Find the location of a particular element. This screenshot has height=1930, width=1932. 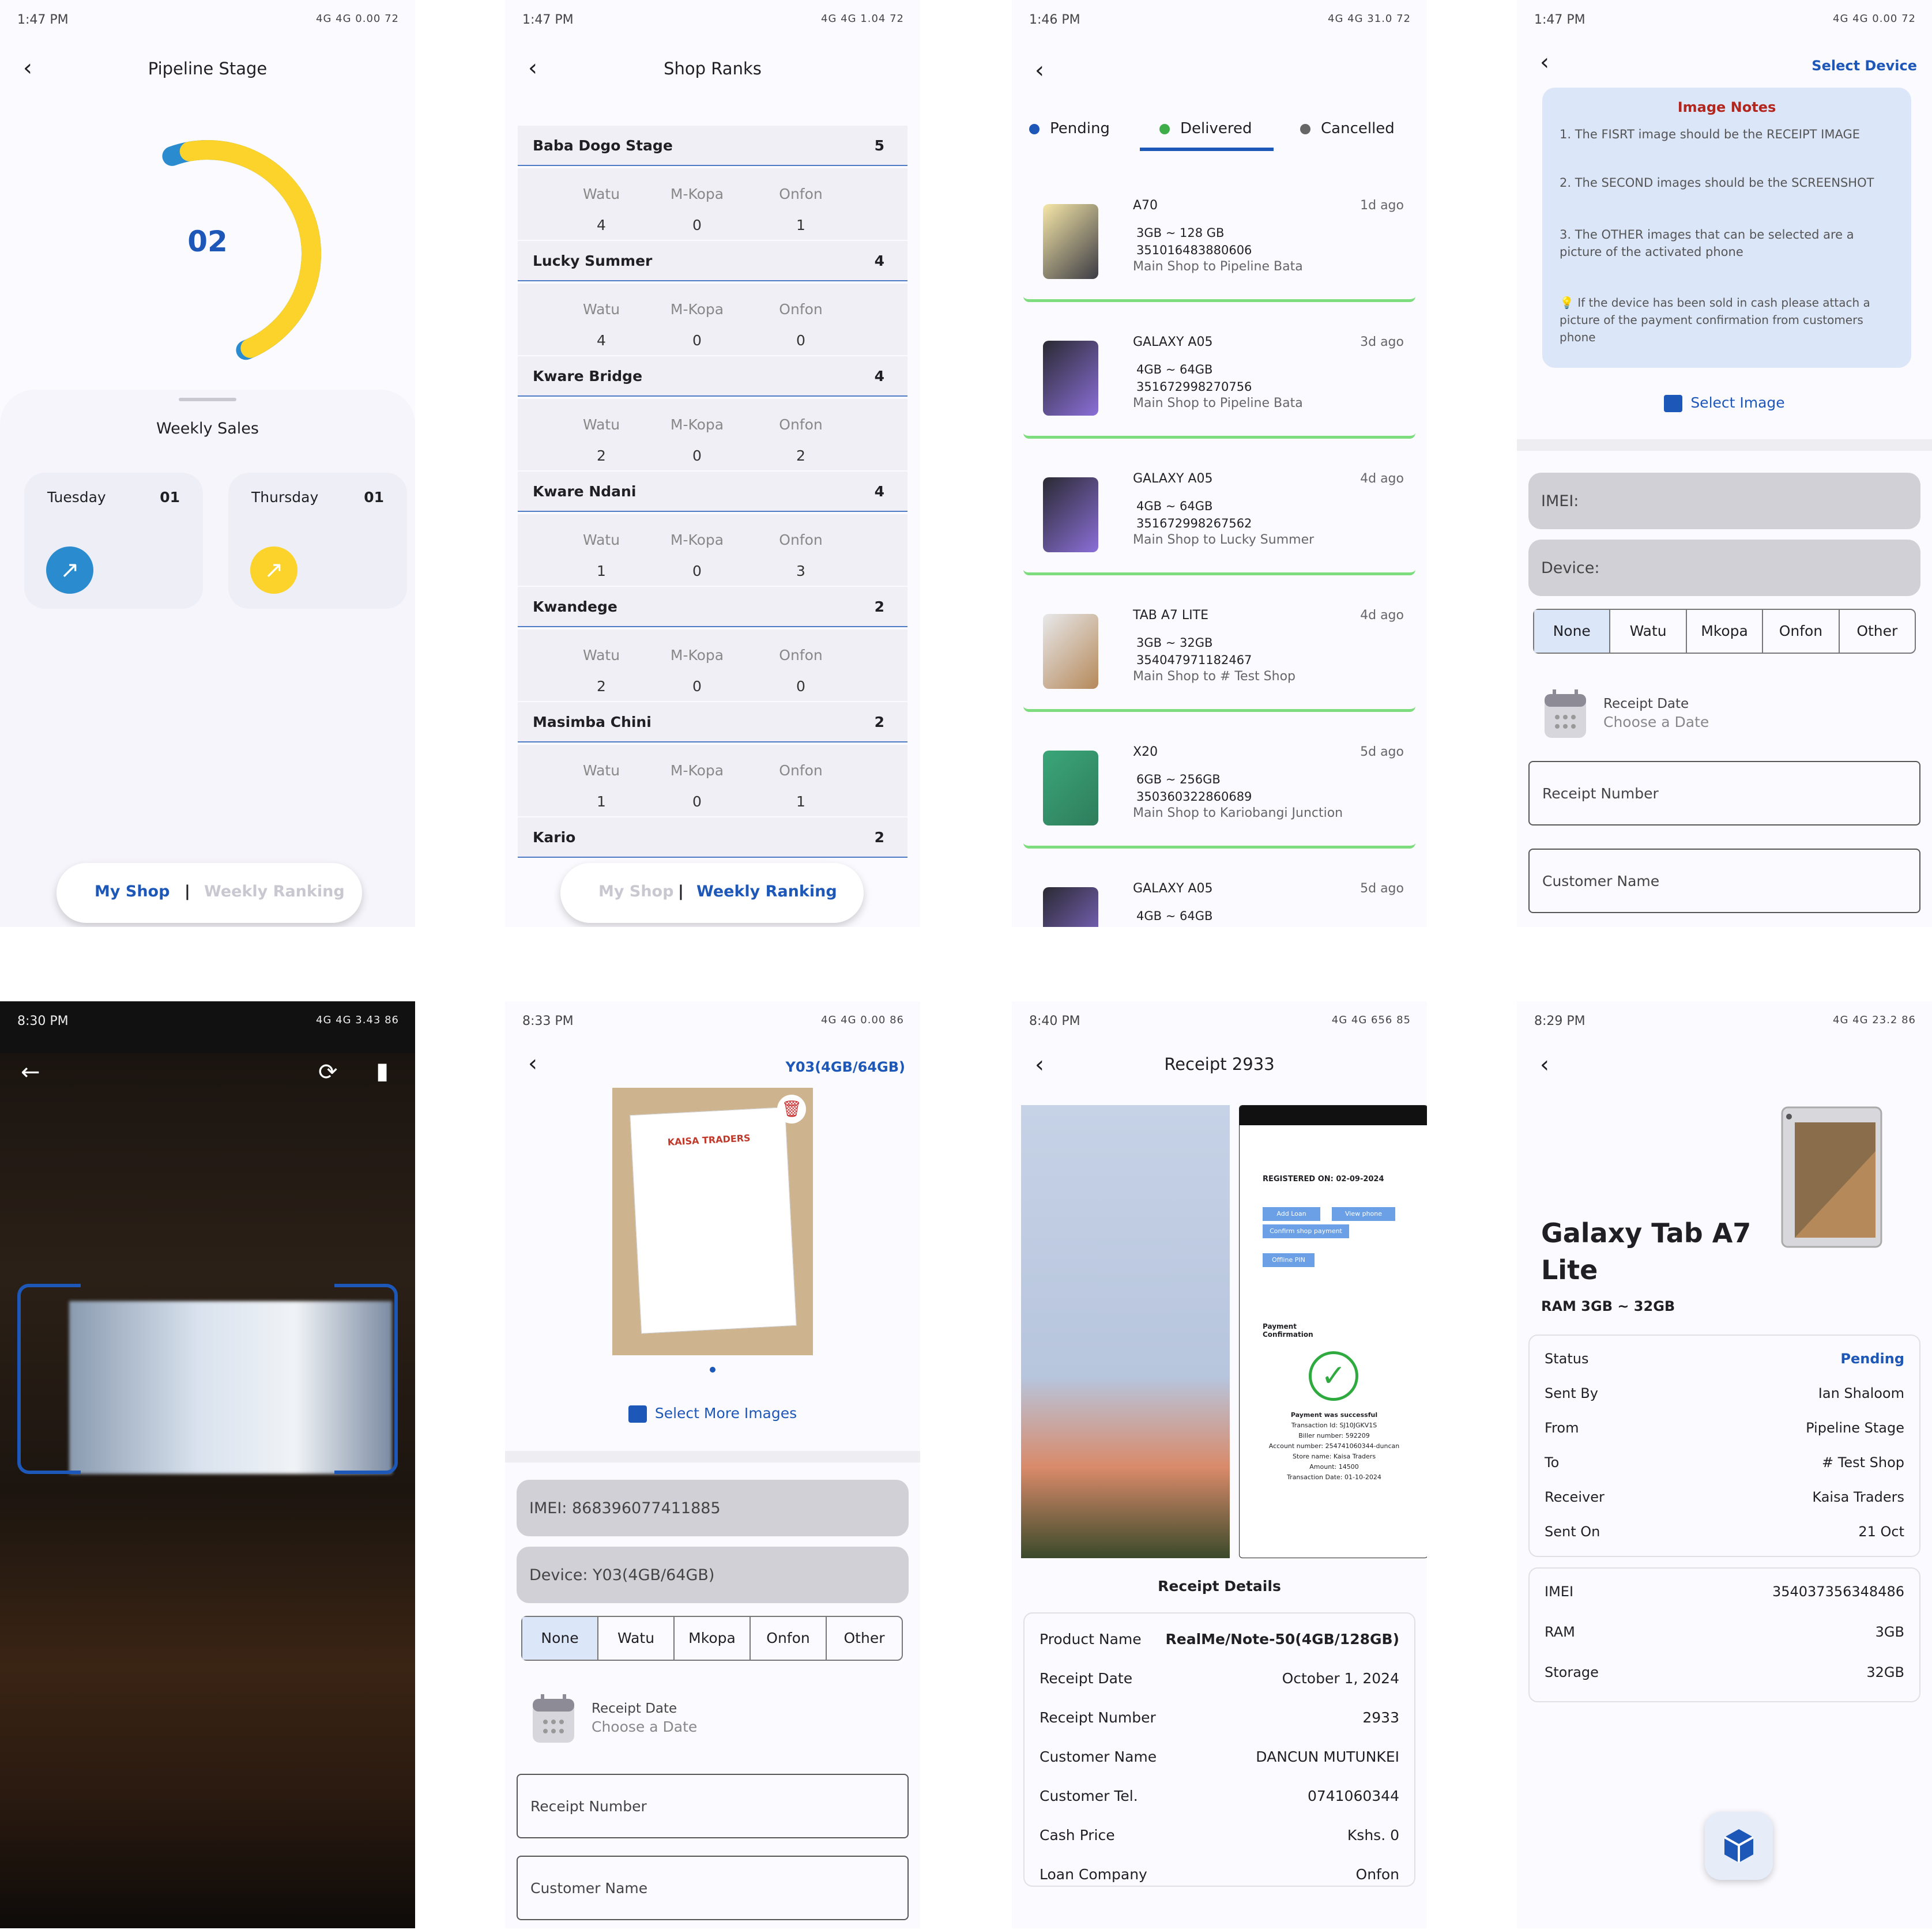

detail-row: Receipt Date October 1, 2024 is located at coordinates (1219, 1678).